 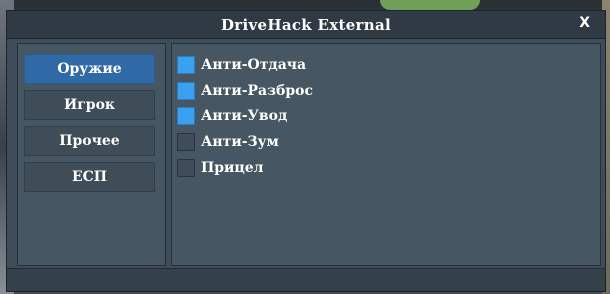 I want to click on option-anti-zoom: Анти-Зум, so click(x=228, y=142).